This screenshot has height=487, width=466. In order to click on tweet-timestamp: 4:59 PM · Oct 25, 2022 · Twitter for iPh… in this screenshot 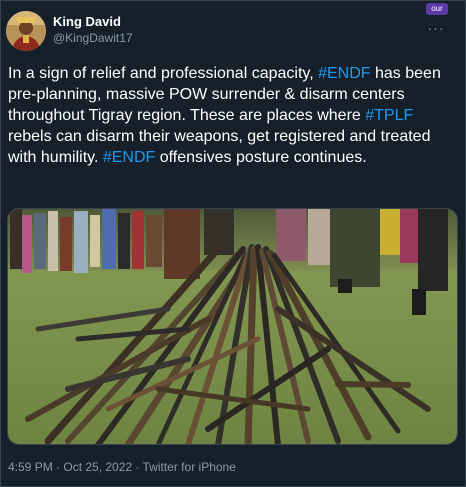, I will do `click(122, 467)`.